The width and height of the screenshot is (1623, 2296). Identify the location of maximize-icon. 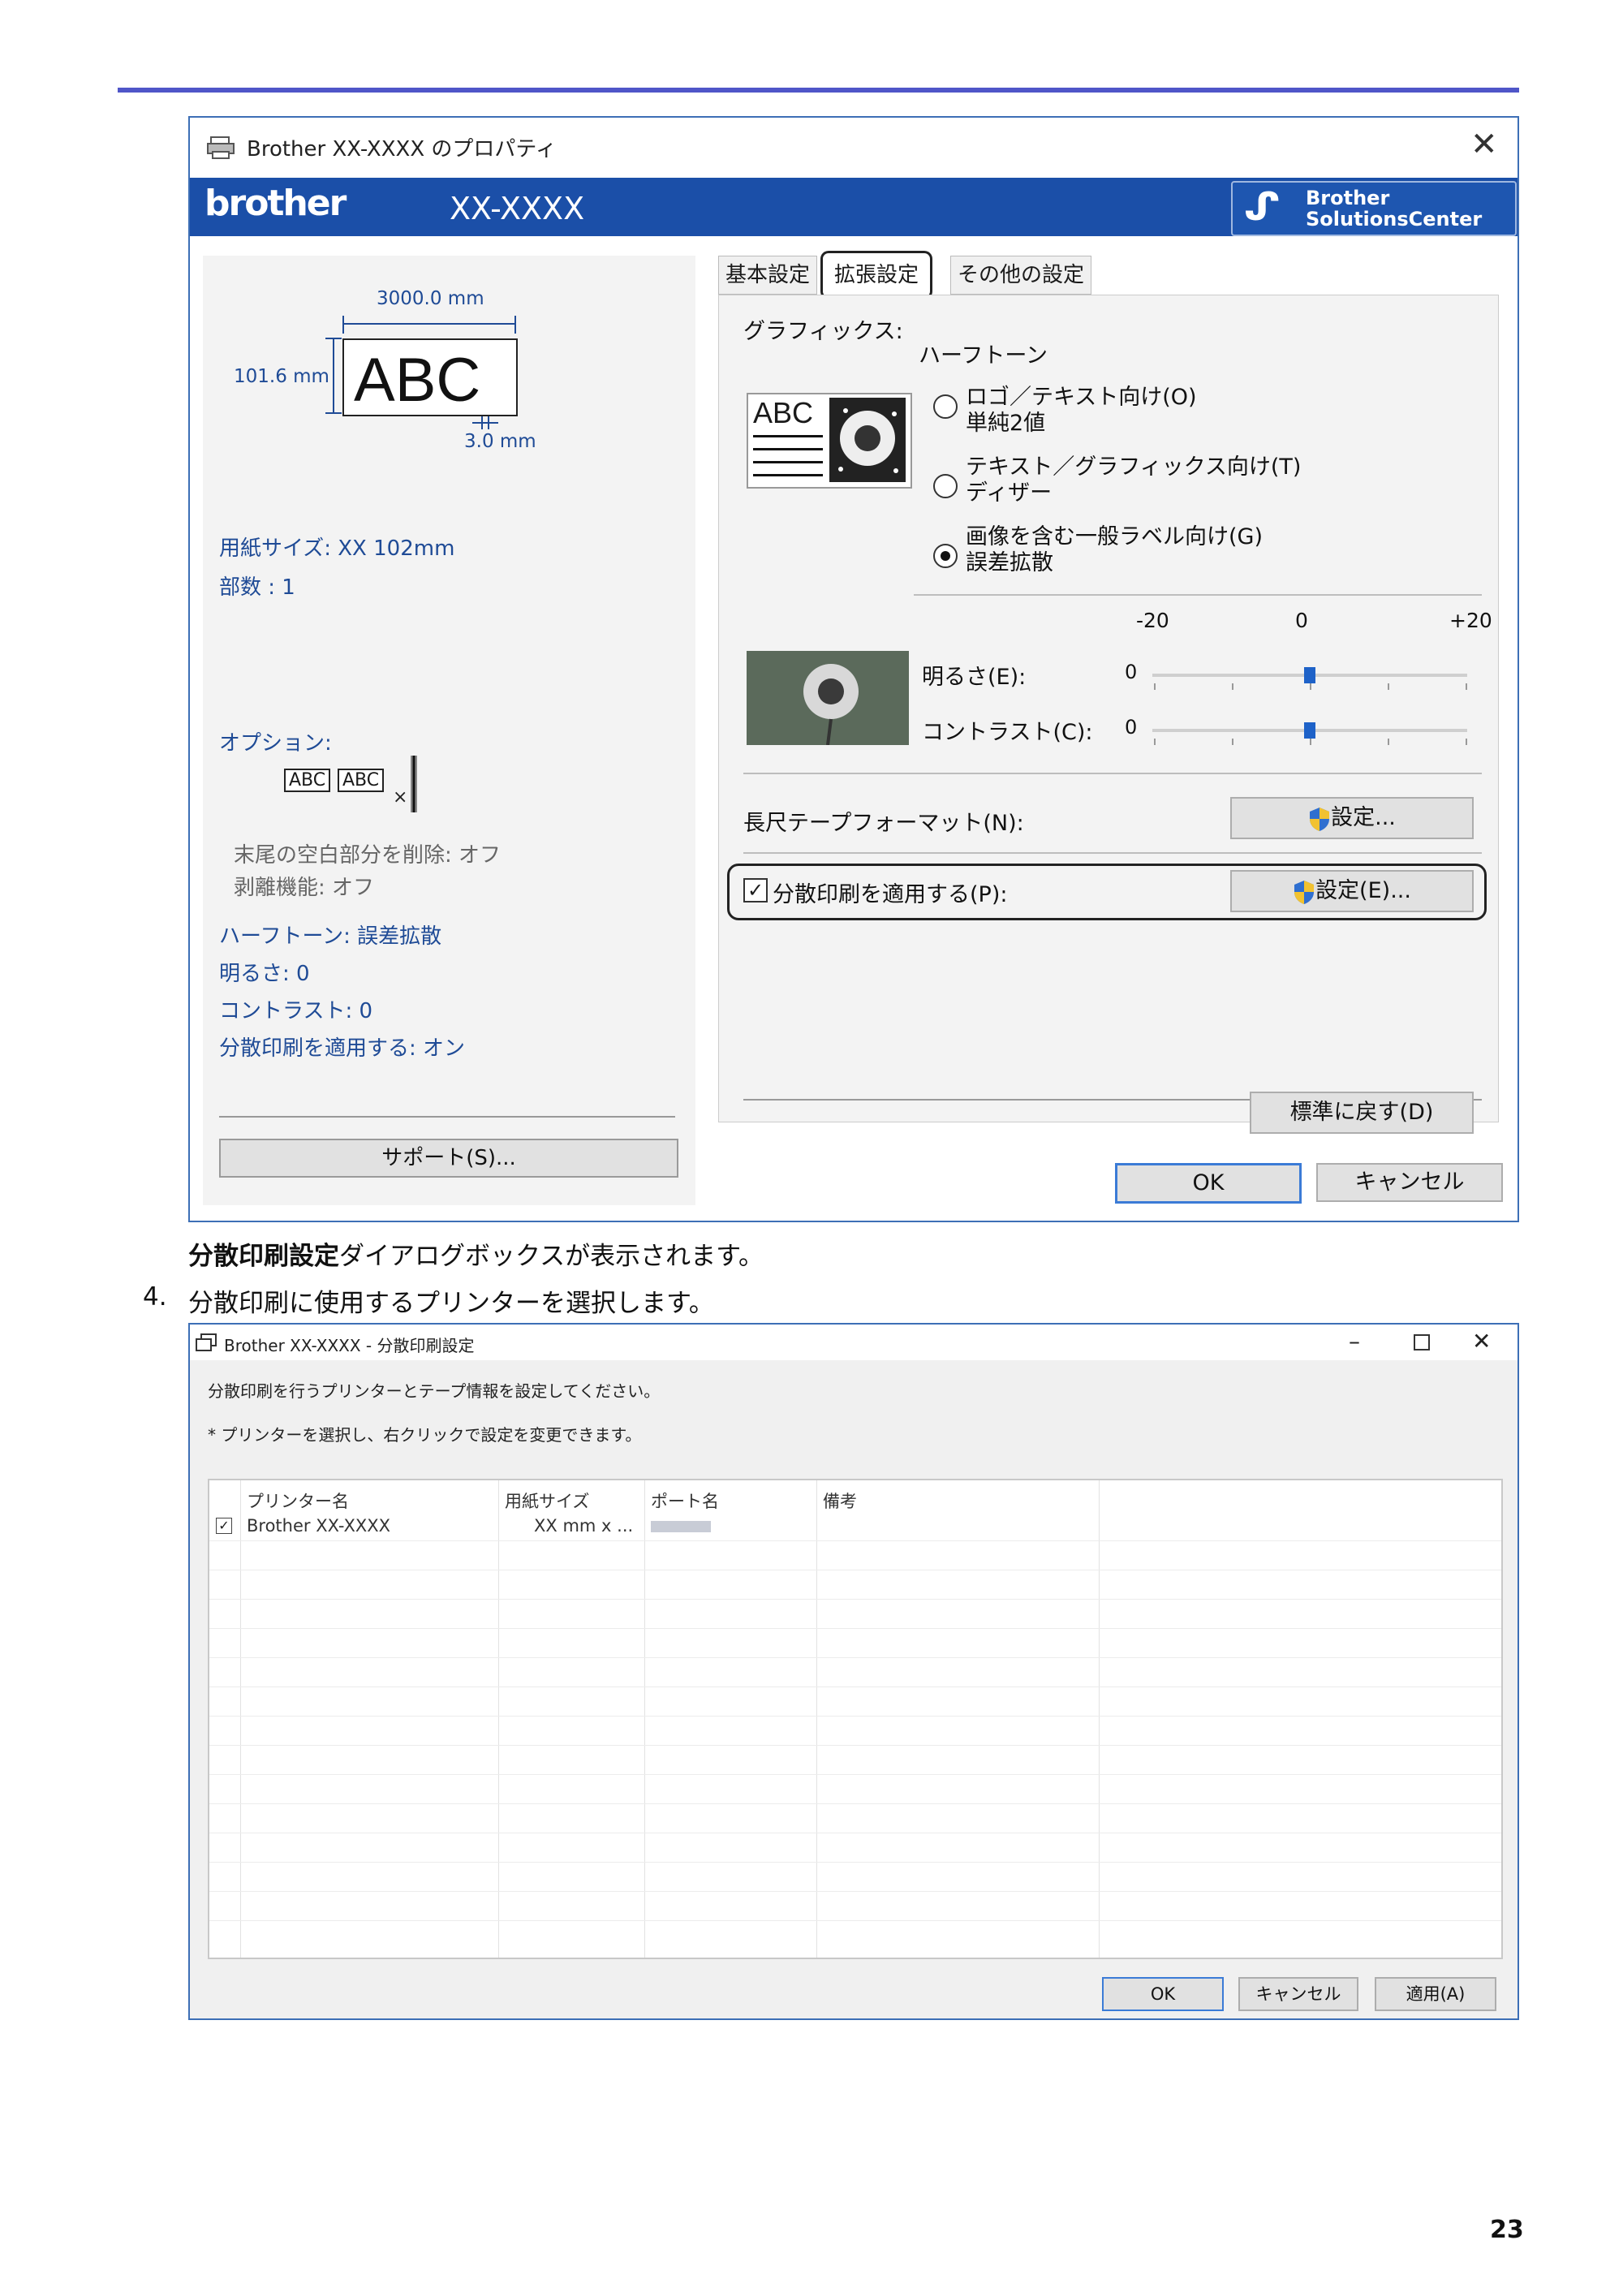
(1422, 1342).